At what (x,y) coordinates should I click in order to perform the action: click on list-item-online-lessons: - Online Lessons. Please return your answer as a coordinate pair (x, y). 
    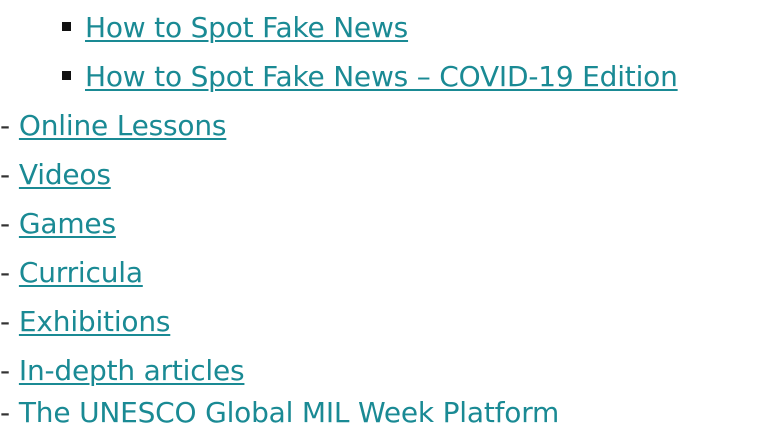
    Looking at the image, I should click on (113, 126).